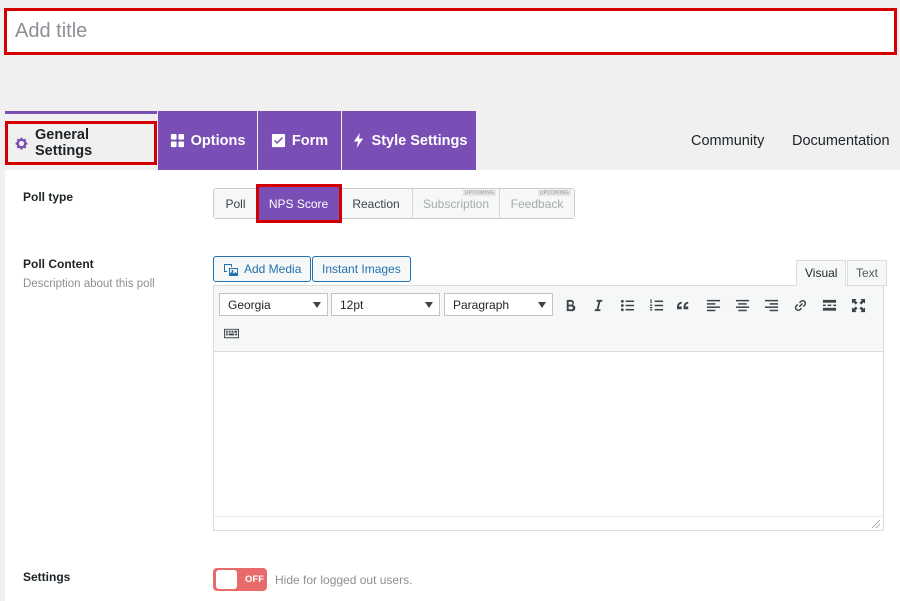  I want to click on link-icon, so click(800, 305).